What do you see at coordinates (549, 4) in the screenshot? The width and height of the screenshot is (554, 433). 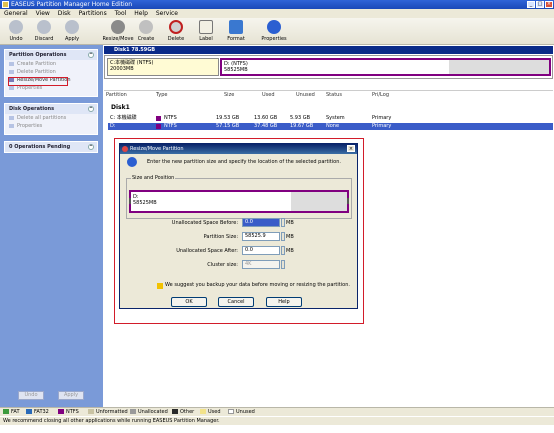 I see `close-button: ×` at bounding box center [549, 4].